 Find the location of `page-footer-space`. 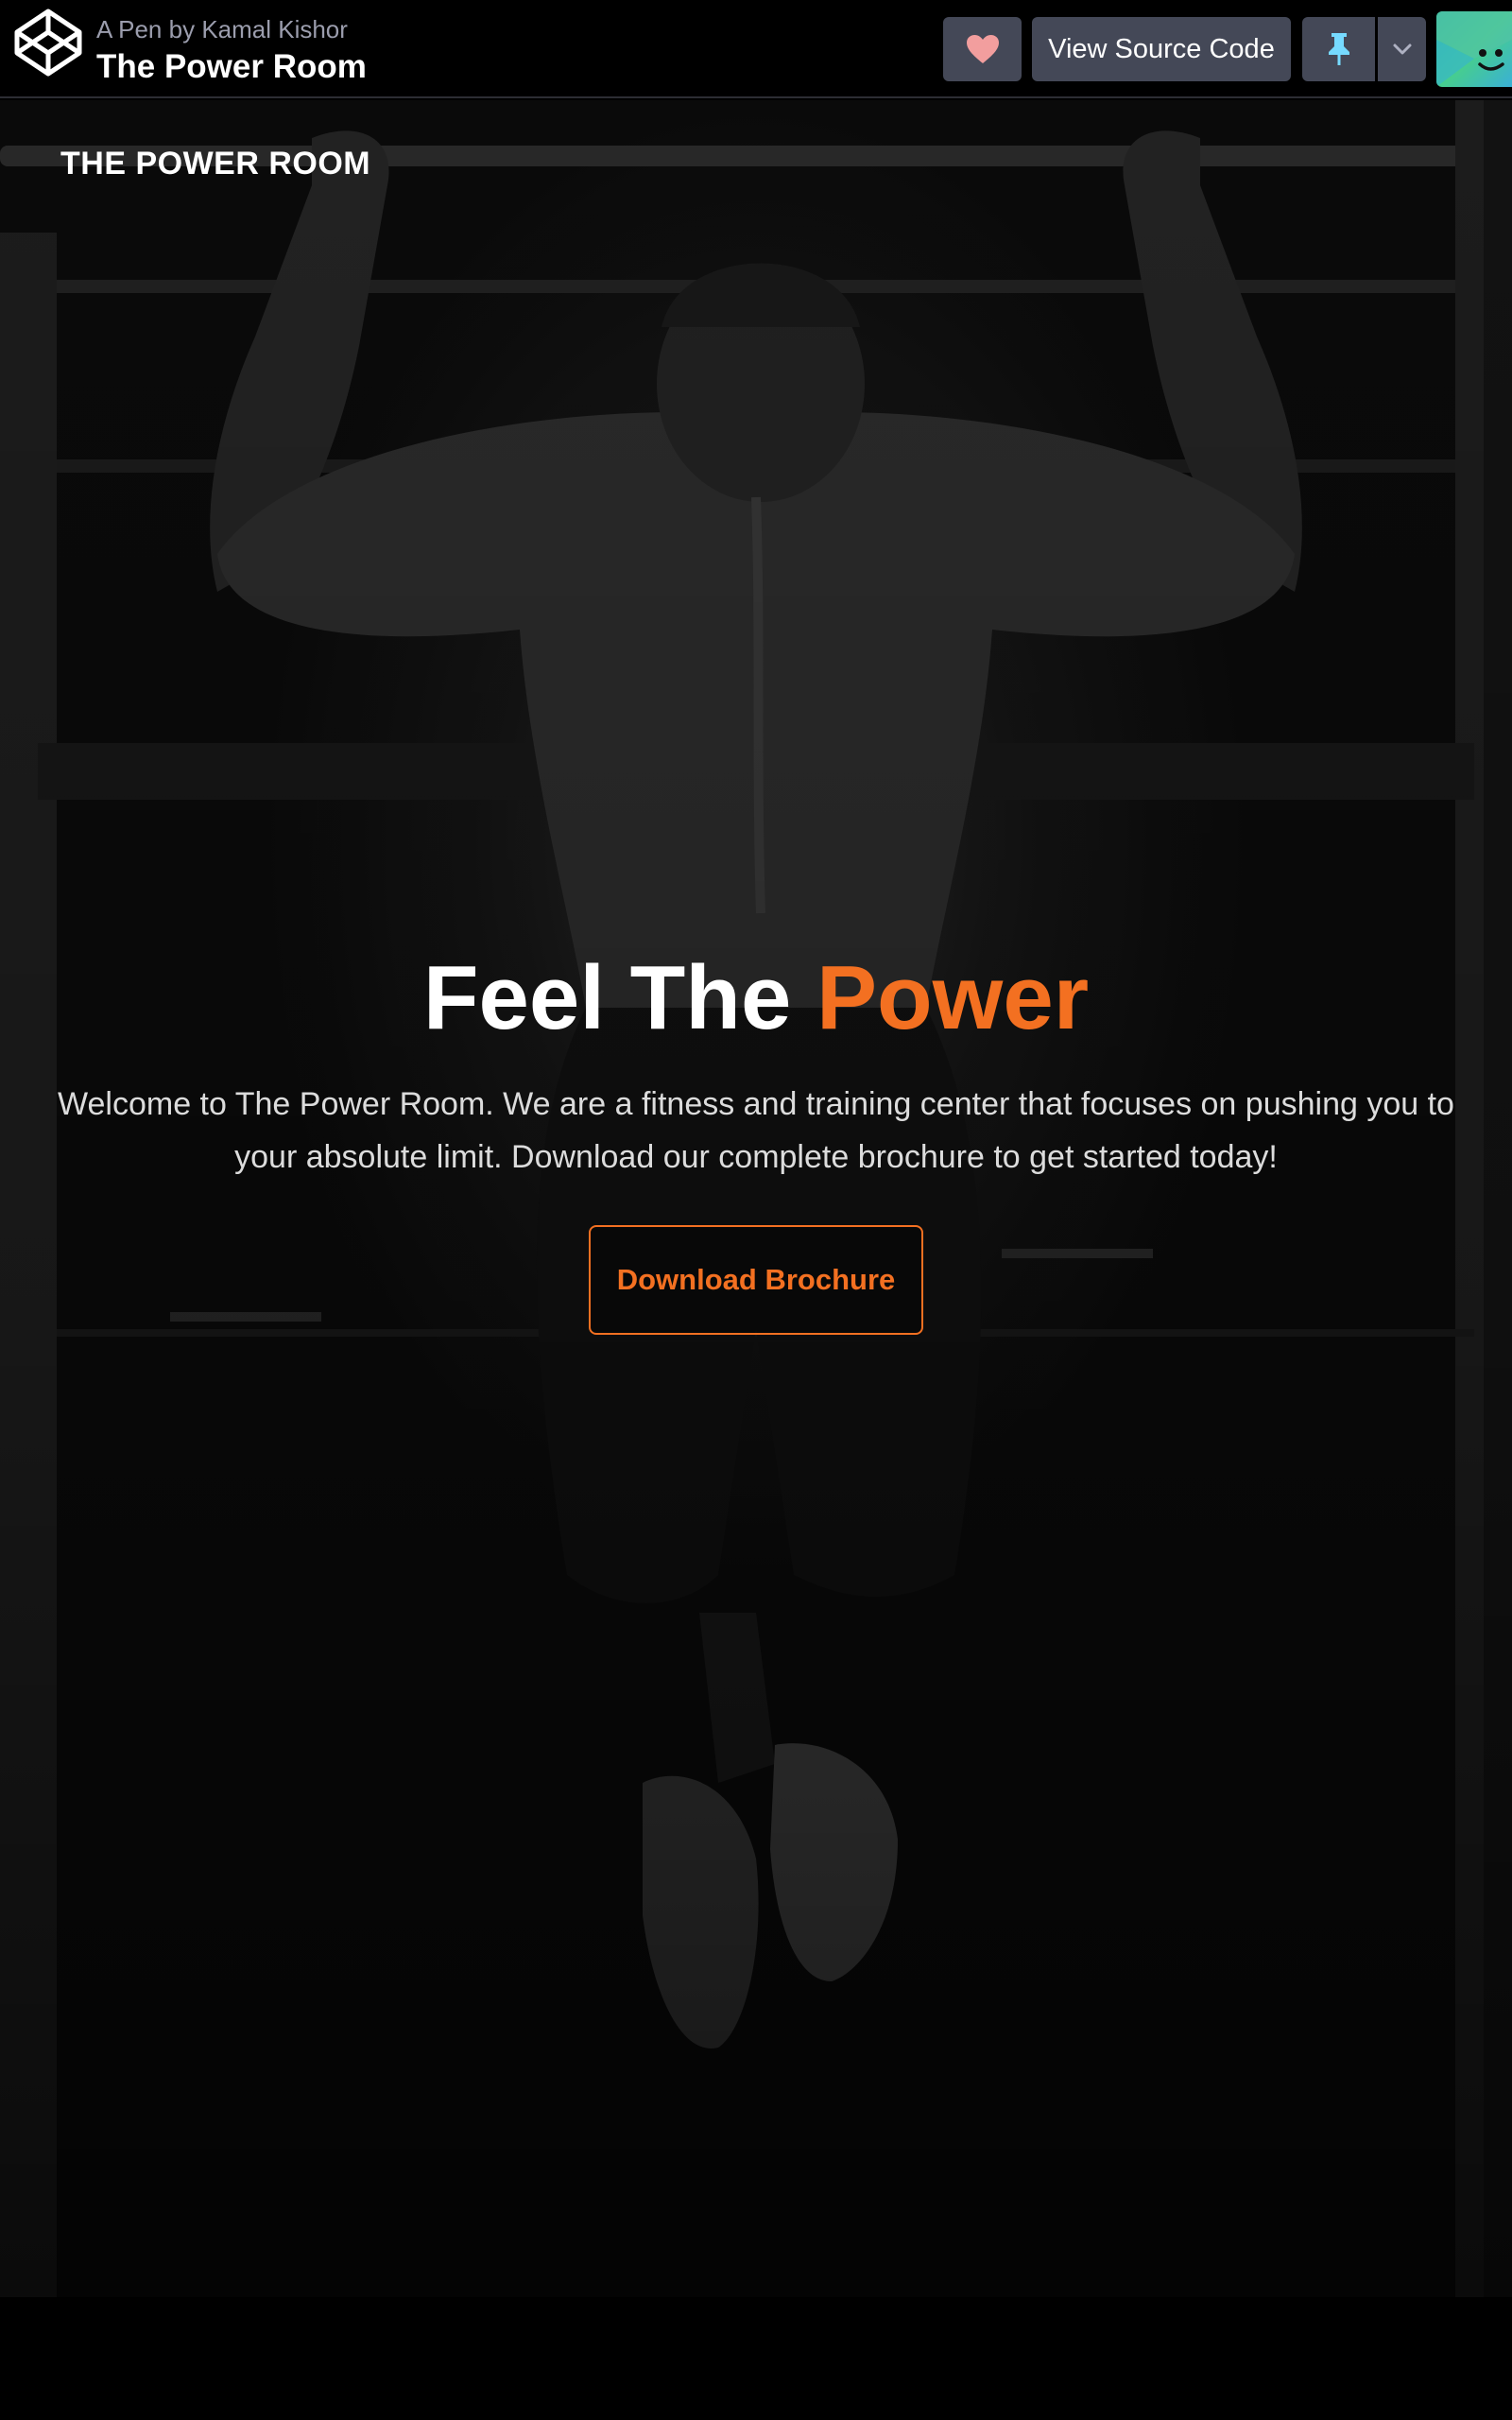

page-footer-space is located at coordinates (756, 2359).